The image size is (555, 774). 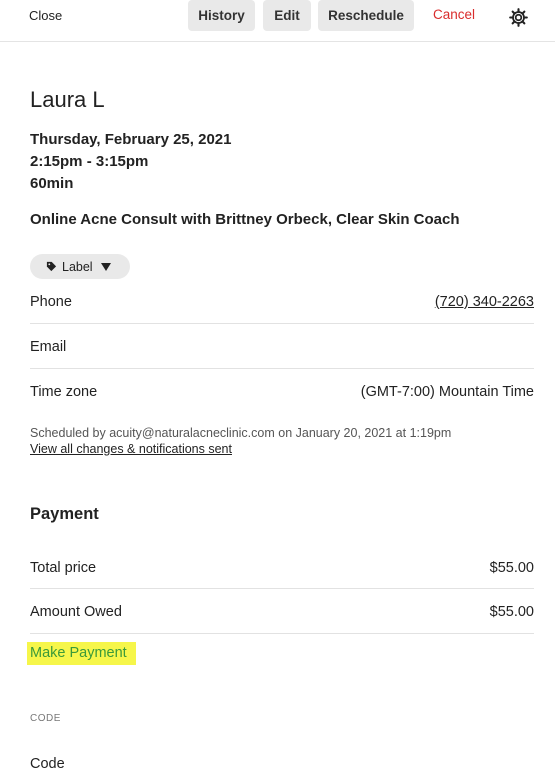 What do you see at coordinates (131, 139) in the screenshot?
I see `appointment-date: Thursday, February 25, 2021` at bounding box center [131, 139].